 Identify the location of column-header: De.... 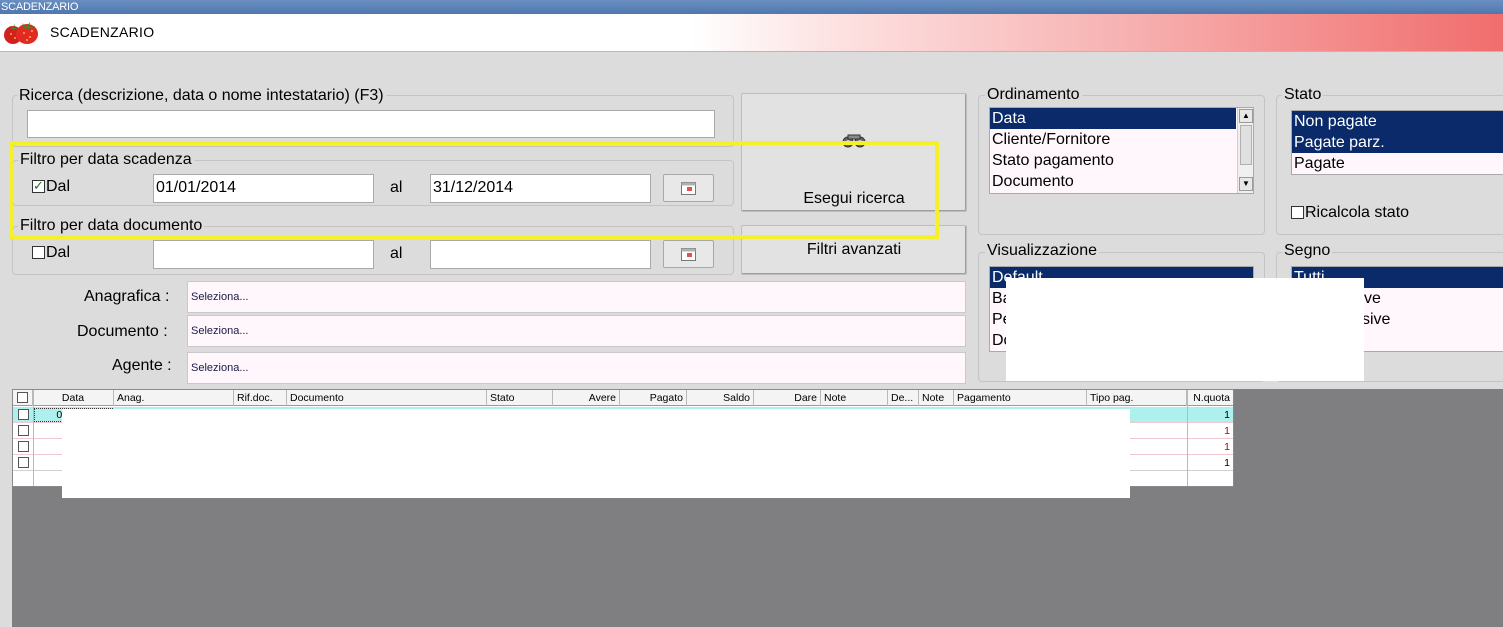
(903, 398).